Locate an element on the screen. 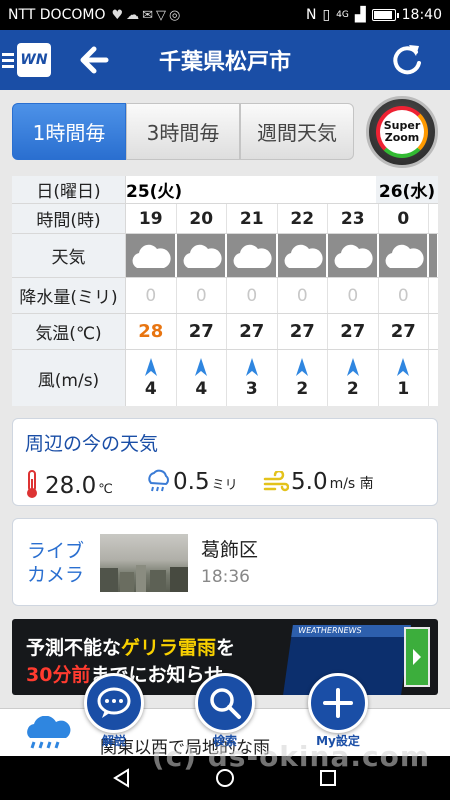 The height and width of the screenshot is (800, 450). signal-icon: ▟ is located at coordinates (360, 15).